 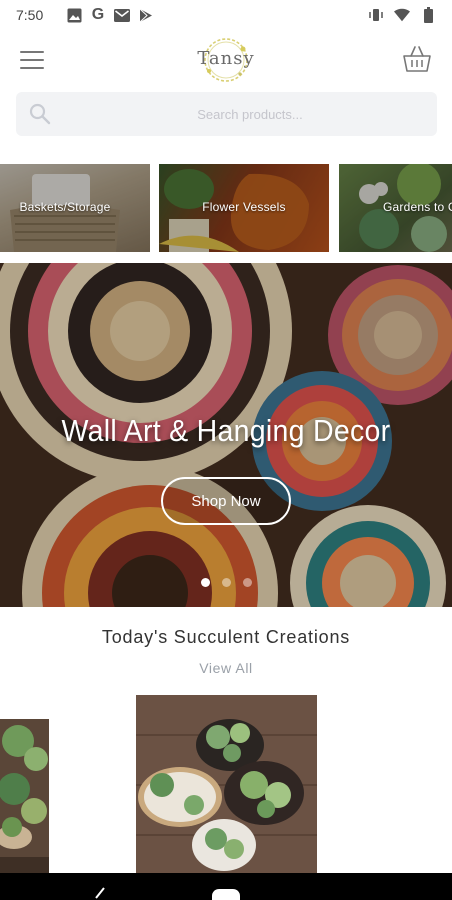 I want to click on back-icon, so click(x=99, y=892).